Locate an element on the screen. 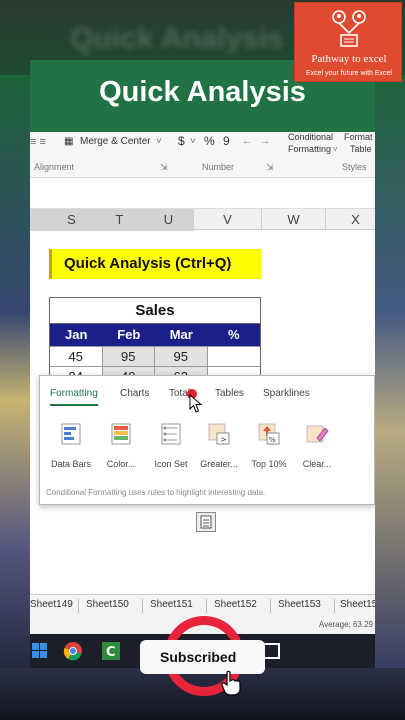 This screenshot has height=720, width=405. brand-name: Pathway to excel is located at coordinates (349, 59).